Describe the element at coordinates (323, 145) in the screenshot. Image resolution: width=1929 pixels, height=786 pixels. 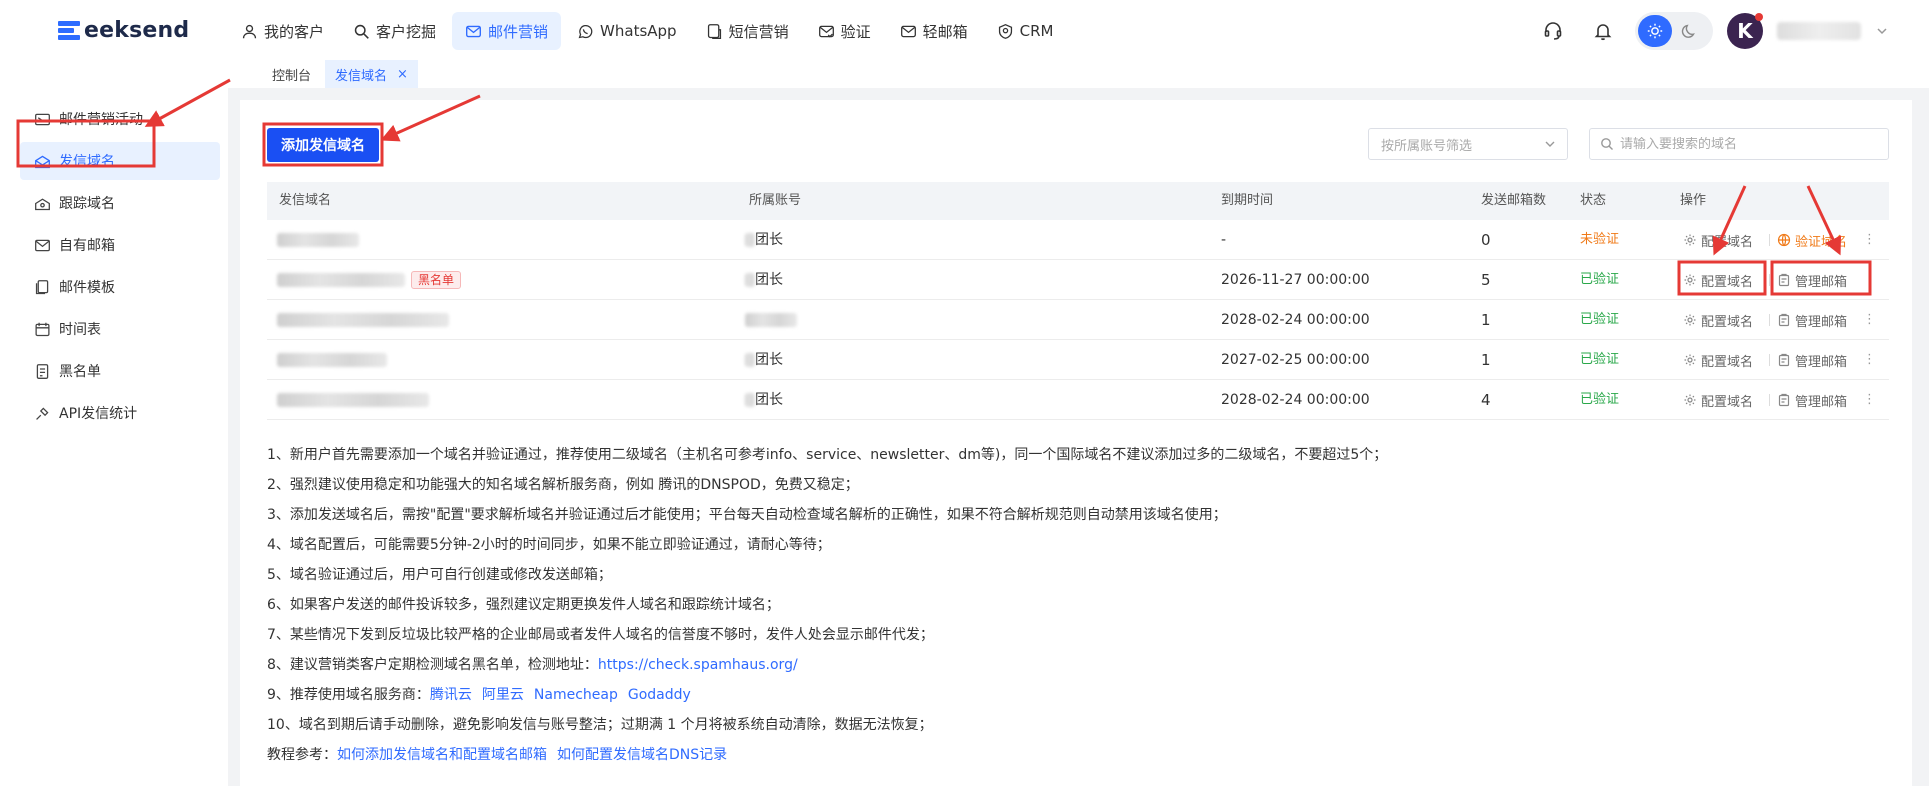
I see `add-sending-domain-button: 添加发信域名` at that location.